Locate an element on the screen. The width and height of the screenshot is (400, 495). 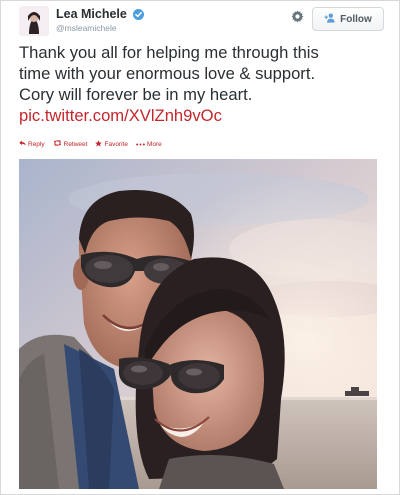
add-user-icon is located at coordinates (330, 19).